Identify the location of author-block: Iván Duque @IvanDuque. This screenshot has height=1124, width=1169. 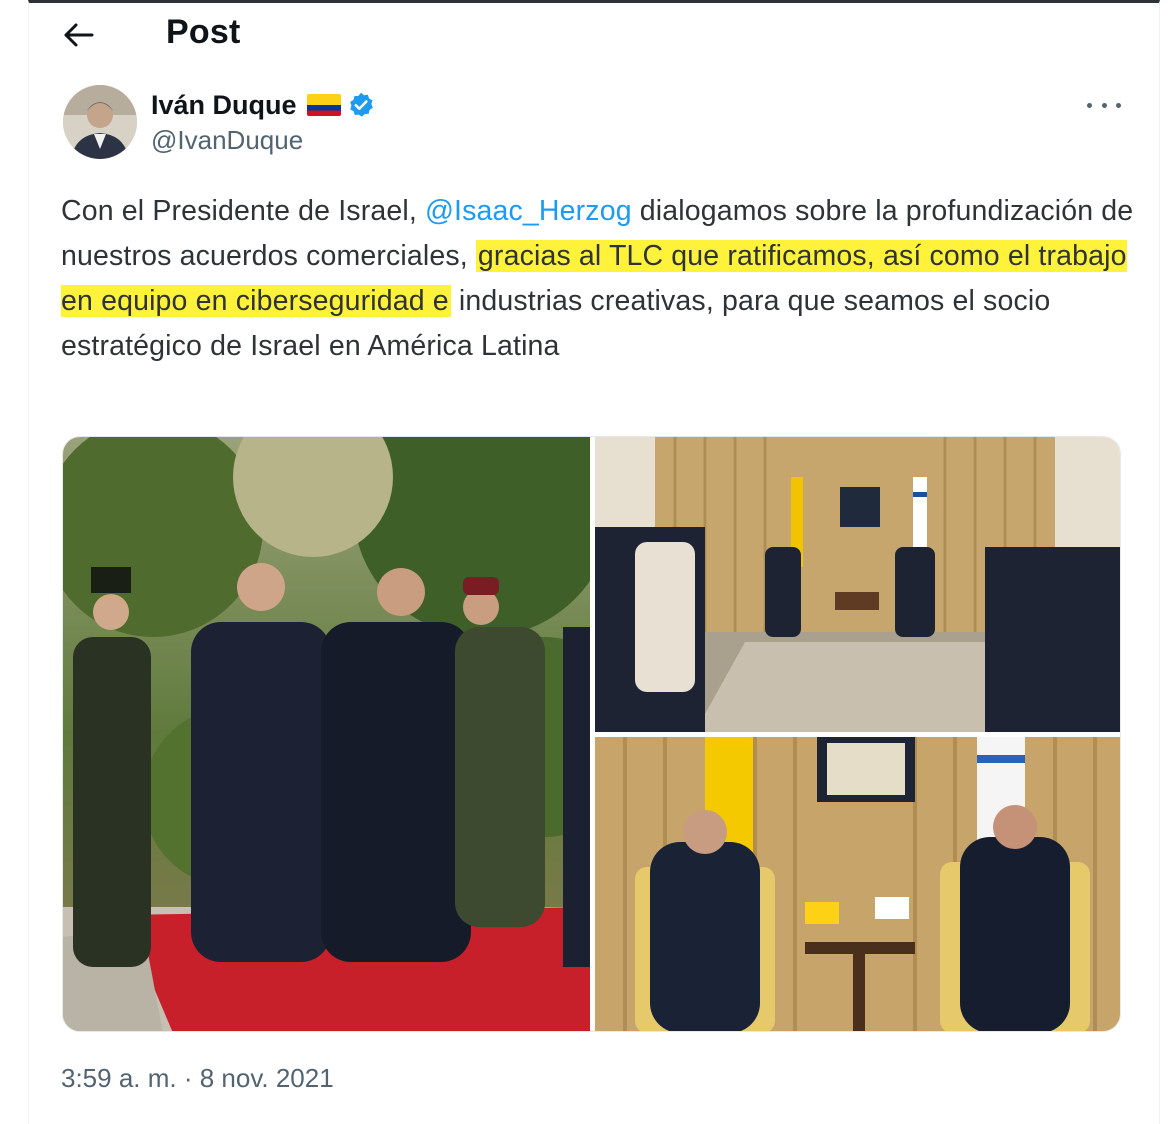
(263, 121).